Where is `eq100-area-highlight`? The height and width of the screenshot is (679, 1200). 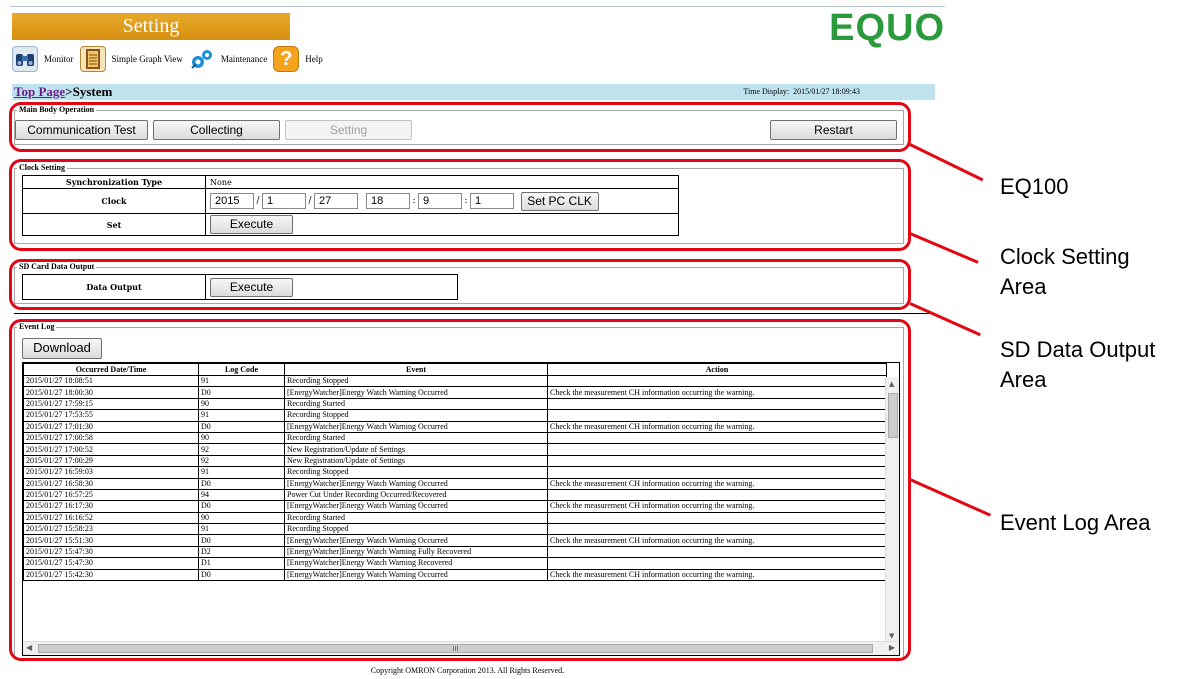
eq100-area-highlight is located at coordinates (460, 127).